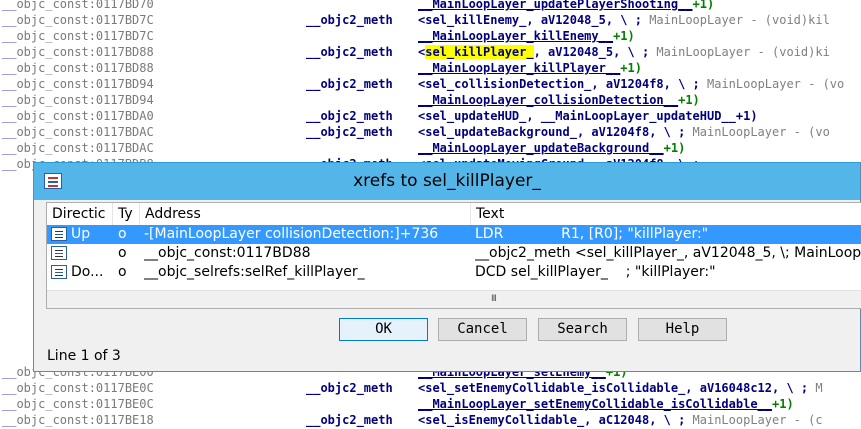 The image size is (861, 429). I want to click on method-impl-label: __MainLoopLayer_killPlayer__, so click(519, 68).